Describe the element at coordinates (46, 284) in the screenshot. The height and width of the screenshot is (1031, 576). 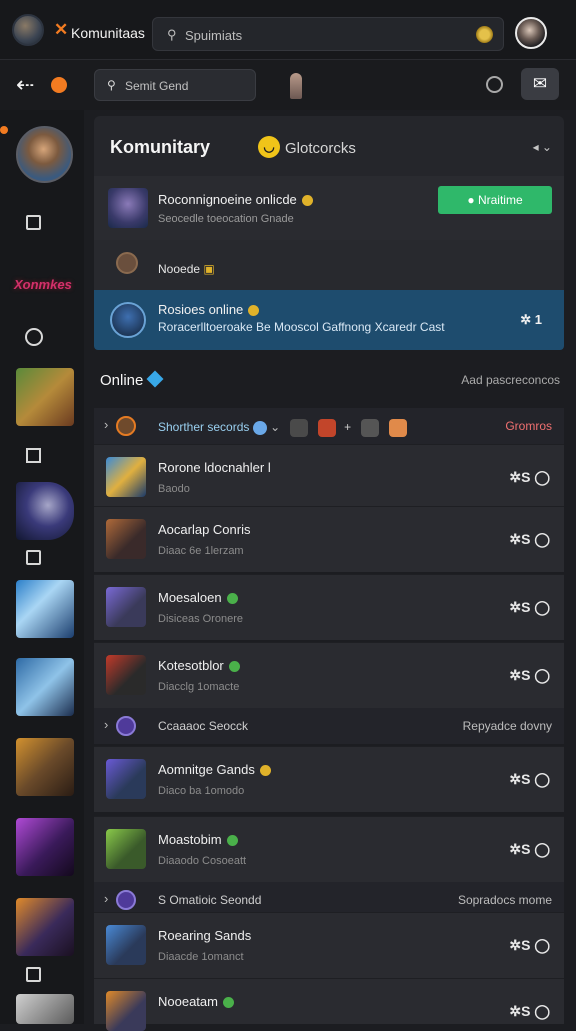
I see `game-logo: Xonmkes` at that location.